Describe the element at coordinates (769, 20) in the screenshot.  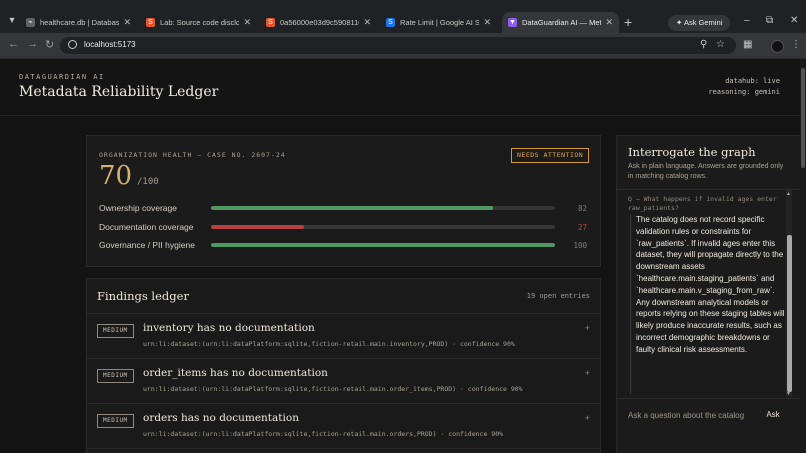
I see `restore-icon: ⧉` at that location.